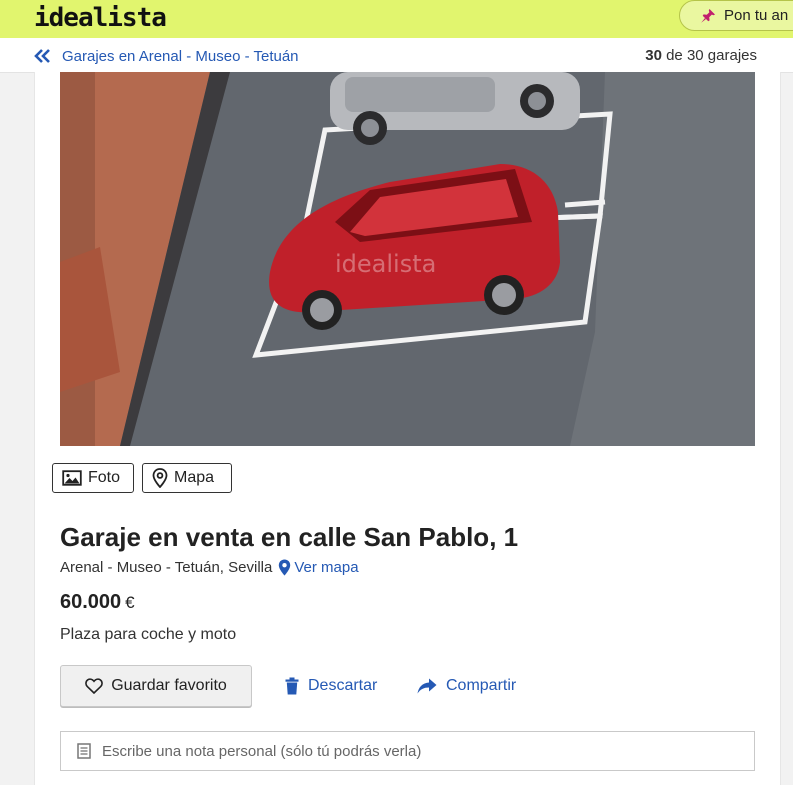 The image size is (793, 785). What do you see at coordinates (289, 537) in the screenshot?
I see `listing-title: Garaje en venta en calle San Pablo, 1` at bounding box center [289, 537].